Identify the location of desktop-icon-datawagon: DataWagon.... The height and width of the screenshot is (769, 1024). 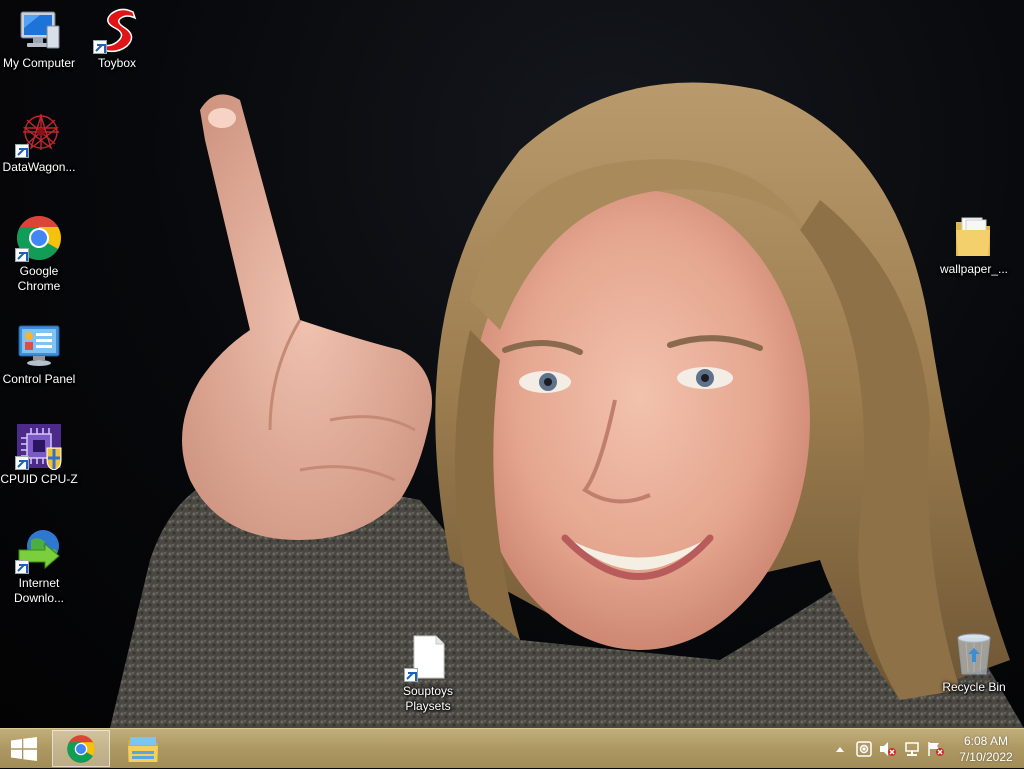
(39, 142).